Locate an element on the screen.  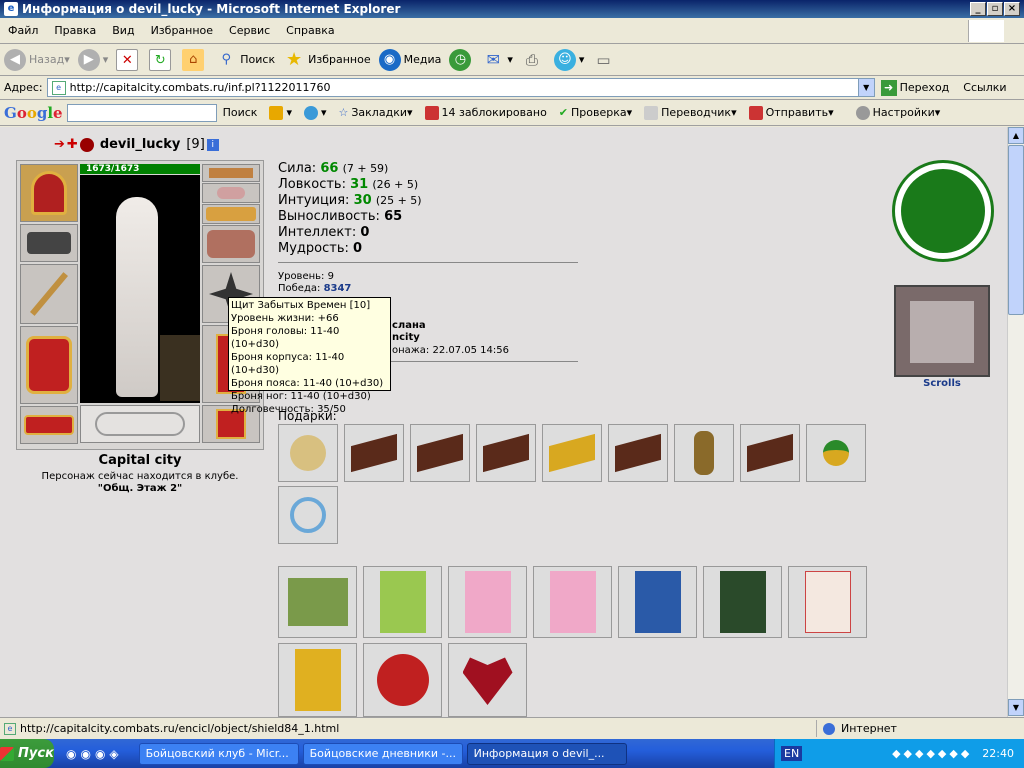
amulet-slot is located at coordinates (231, 193).